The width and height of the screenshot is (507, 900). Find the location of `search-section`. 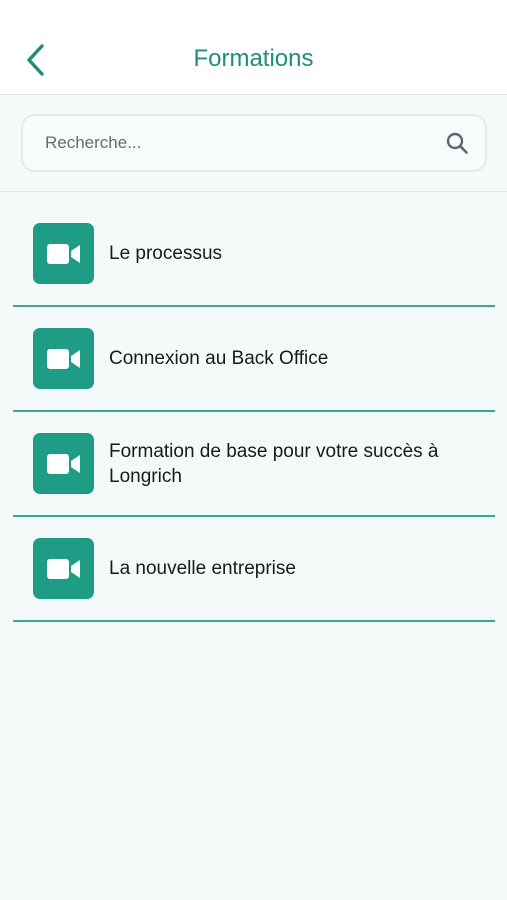

search-section is located at coordinates (253, 143).